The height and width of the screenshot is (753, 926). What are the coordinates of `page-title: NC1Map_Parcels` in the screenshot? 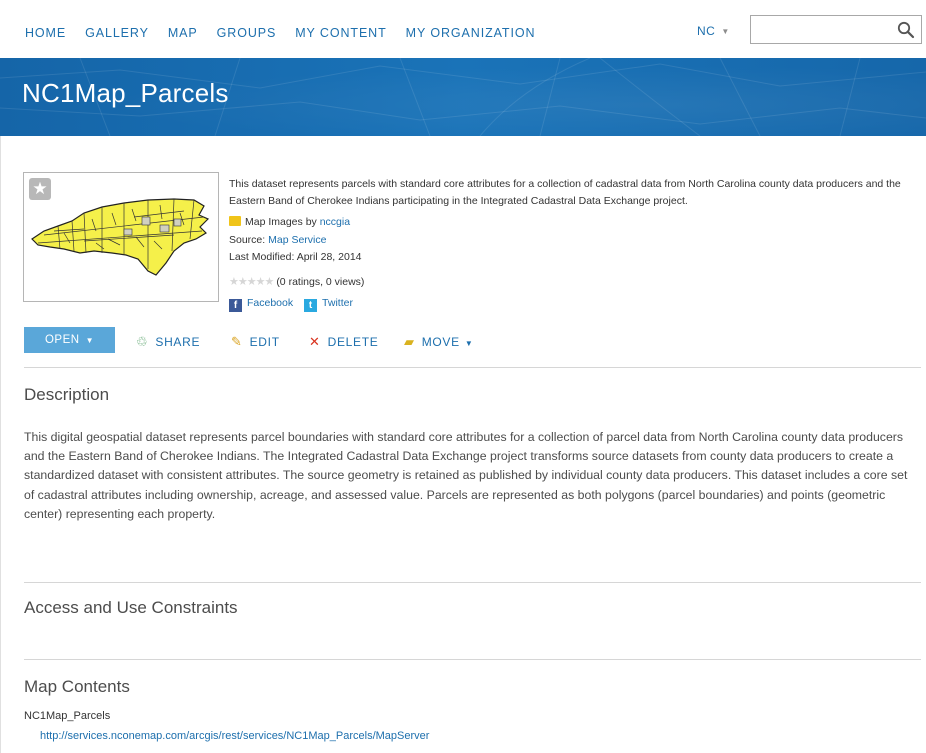 It's located at (125, 93).